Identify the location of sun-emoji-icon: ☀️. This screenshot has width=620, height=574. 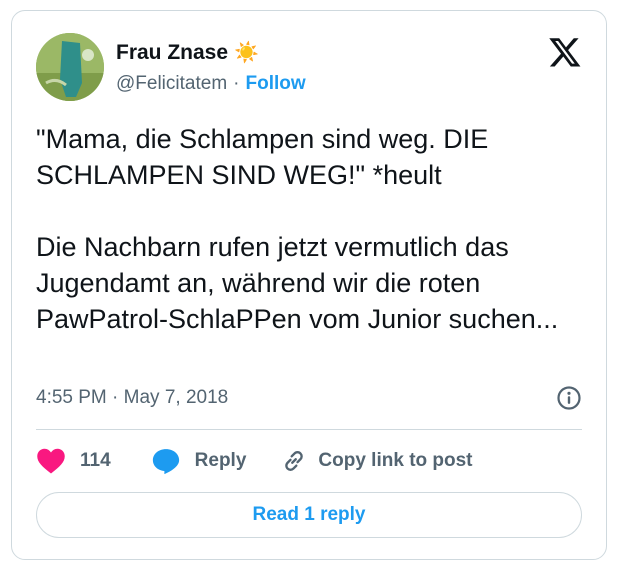
(246, 53).